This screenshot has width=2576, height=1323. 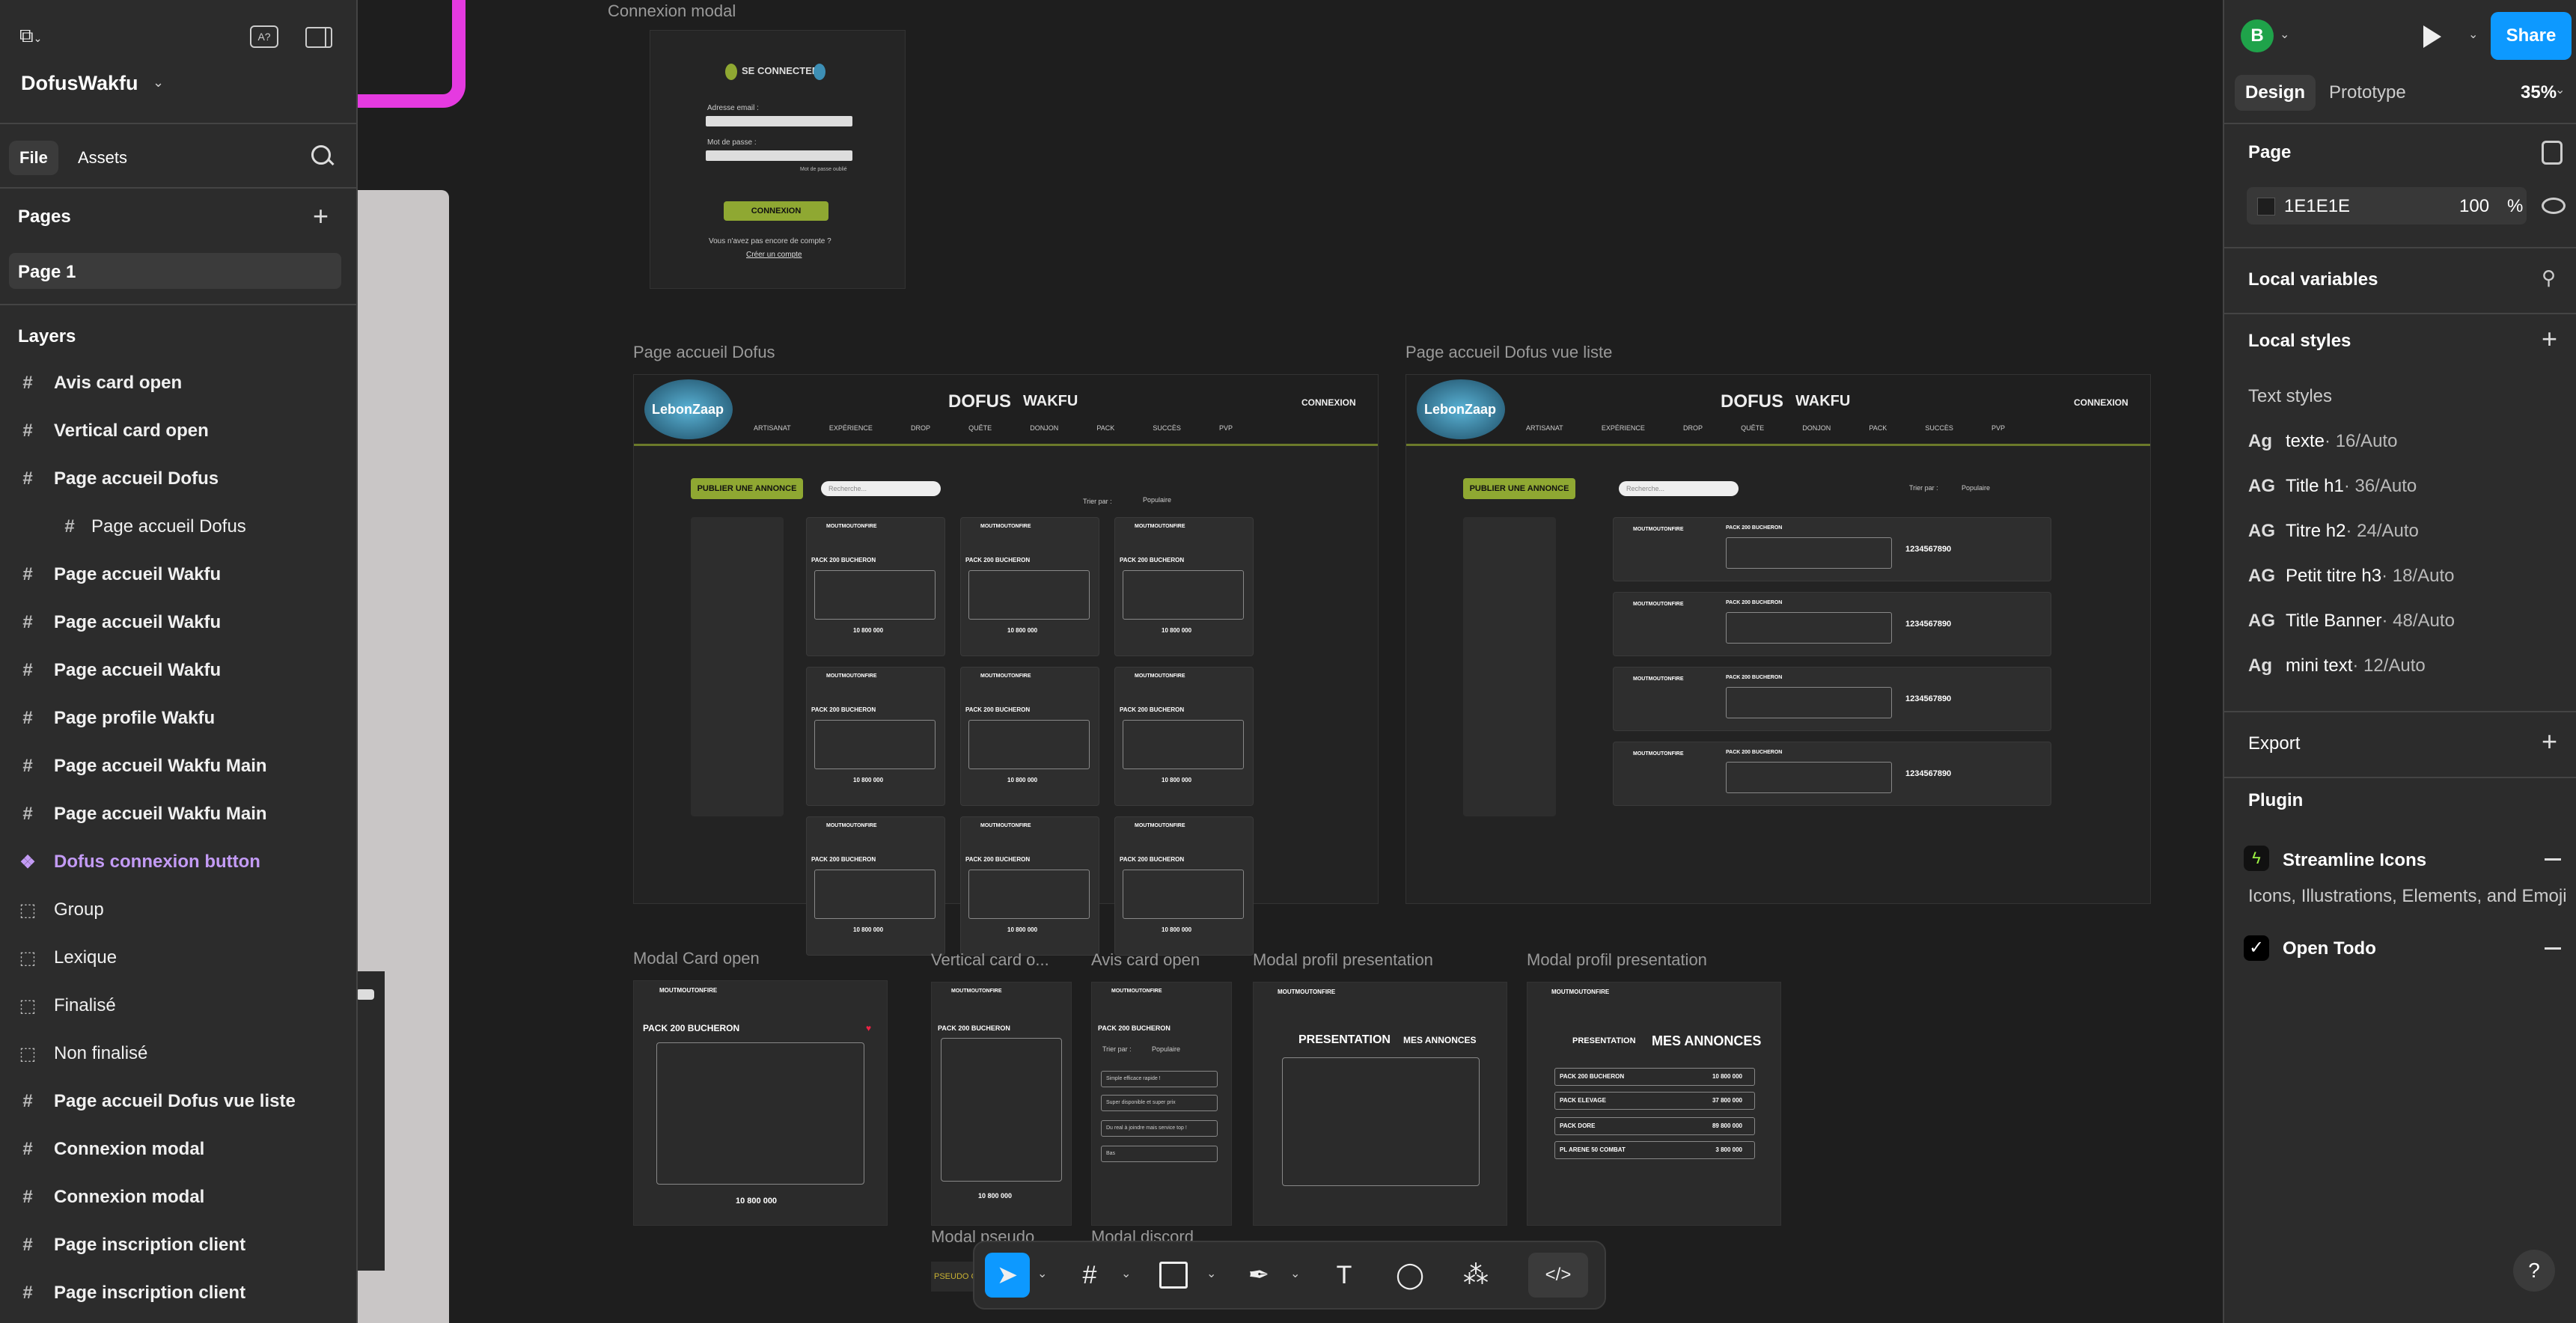 What do you see at coordinates (323, 155) in the screenshot?
I see `search-icon` at bounding box center [323, 155].